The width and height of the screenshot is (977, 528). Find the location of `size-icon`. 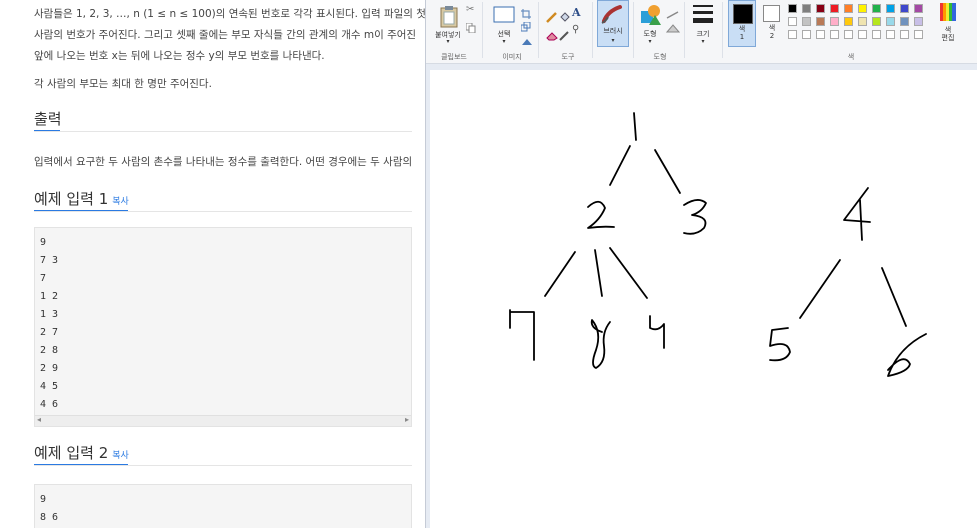

size-icon is located at coordinates (703, 14).